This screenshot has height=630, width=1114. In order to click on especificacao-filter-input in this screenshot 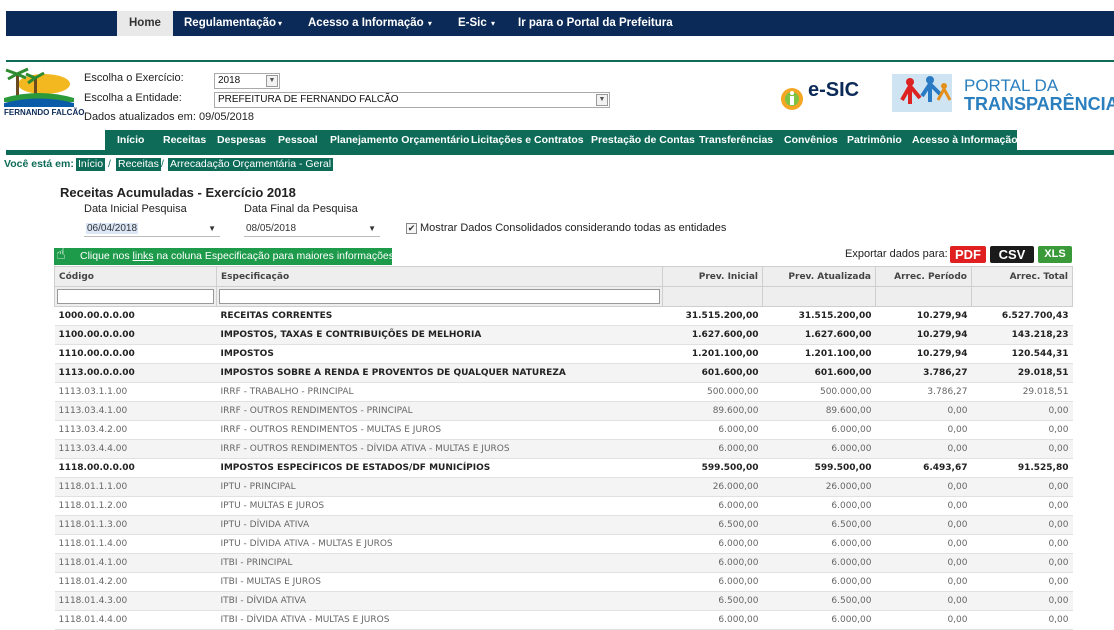, I will do `click(439, 296)`.